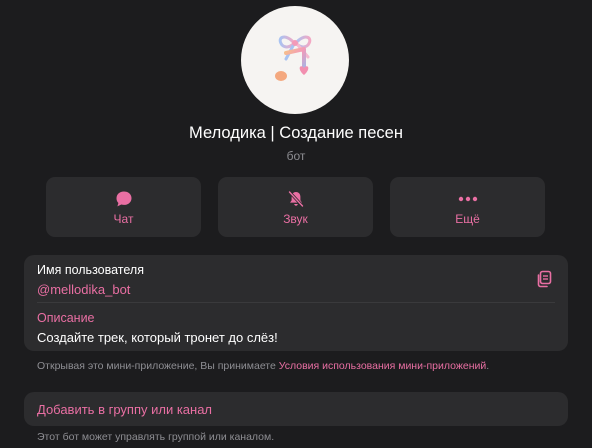 The height and width of the screenshot is (448, 592). Describe the element at coordinates (125, 409) in the screenshot. I see `add-to-group-label: Добавить в группу или канал` at that location.